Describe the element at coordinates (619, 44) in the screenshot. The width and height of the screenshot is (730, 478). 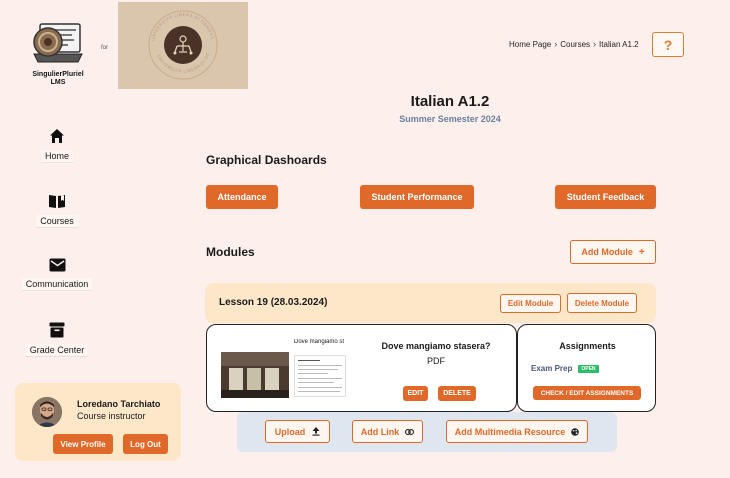
I see `breadcrumb-item-current: Italian A1.2` at that location.